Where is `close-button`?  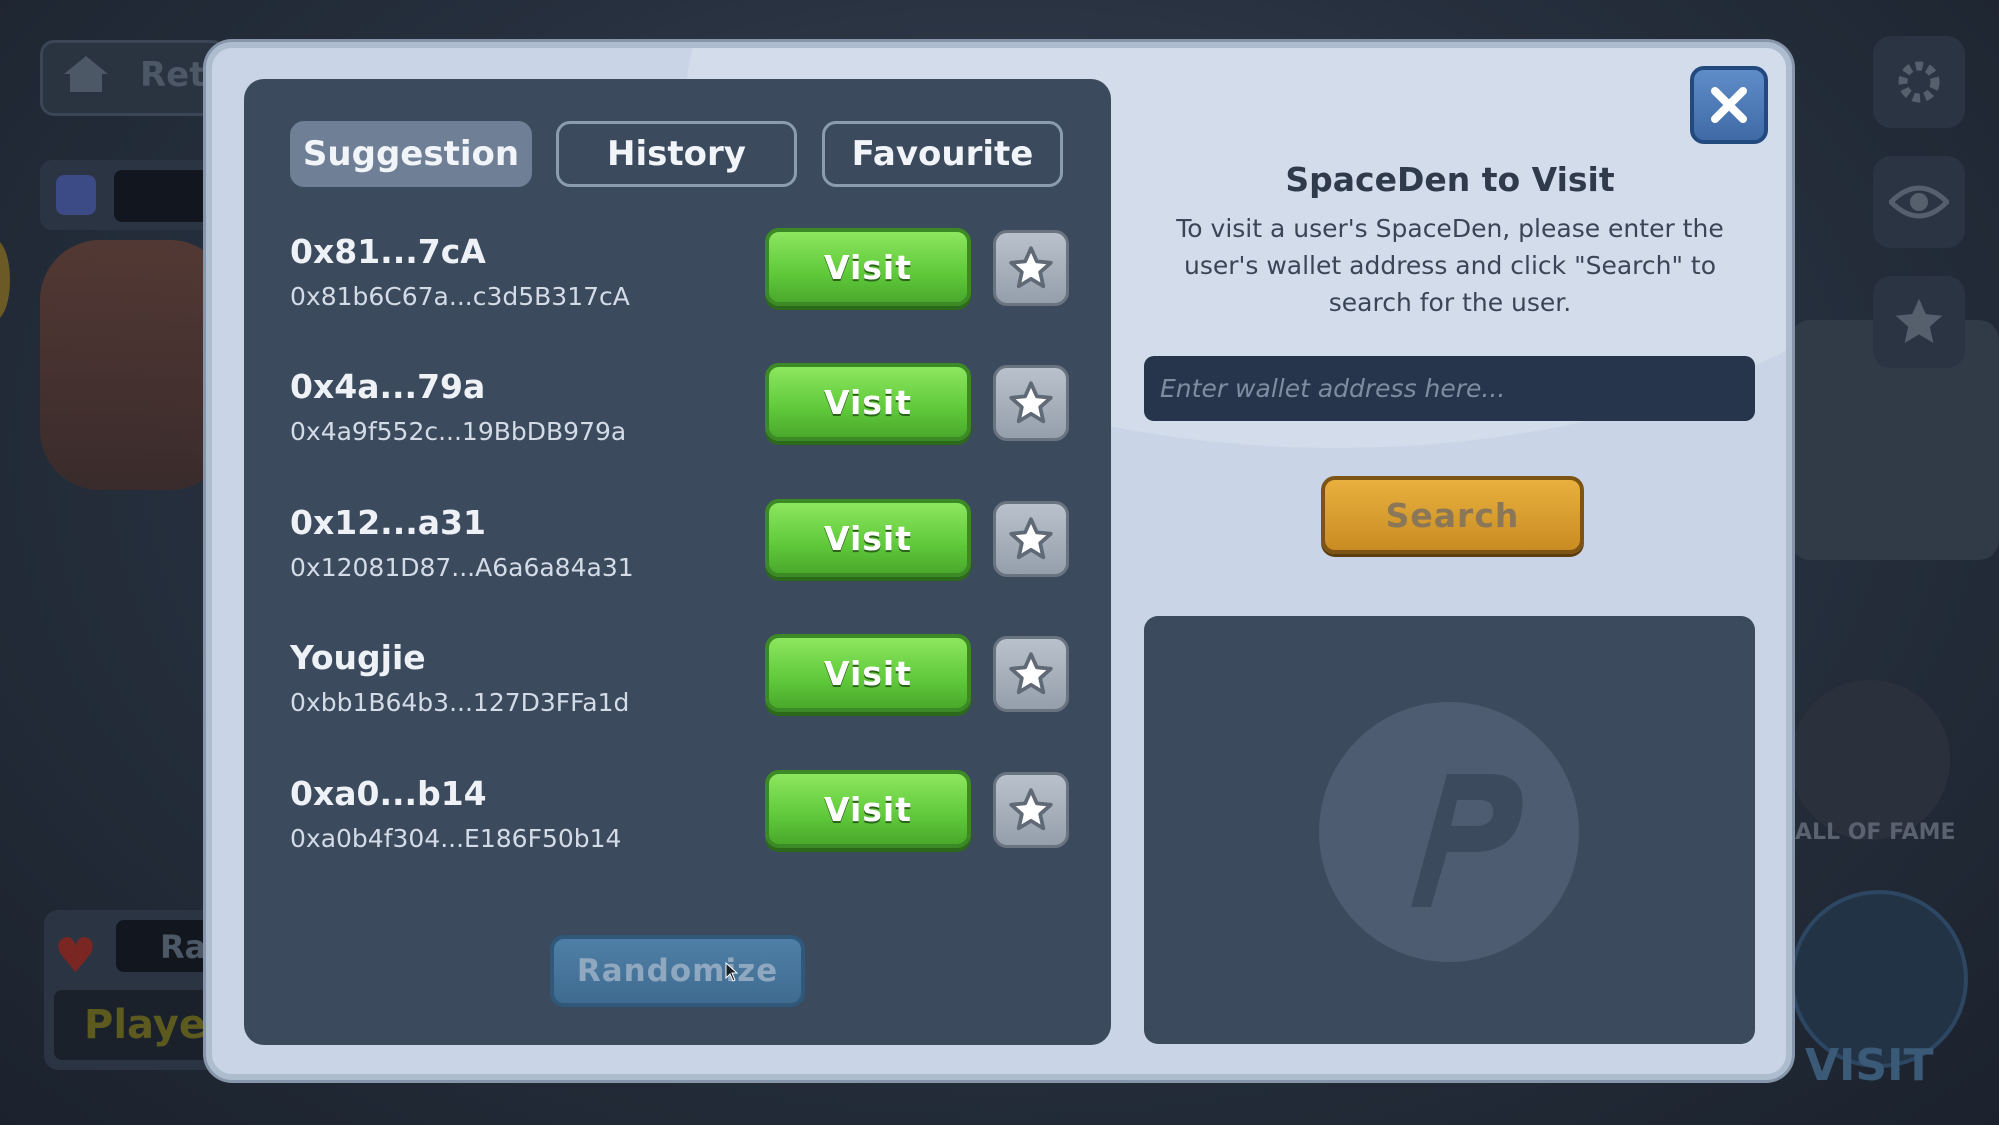 close-button is located at coordinates (1729, 105).